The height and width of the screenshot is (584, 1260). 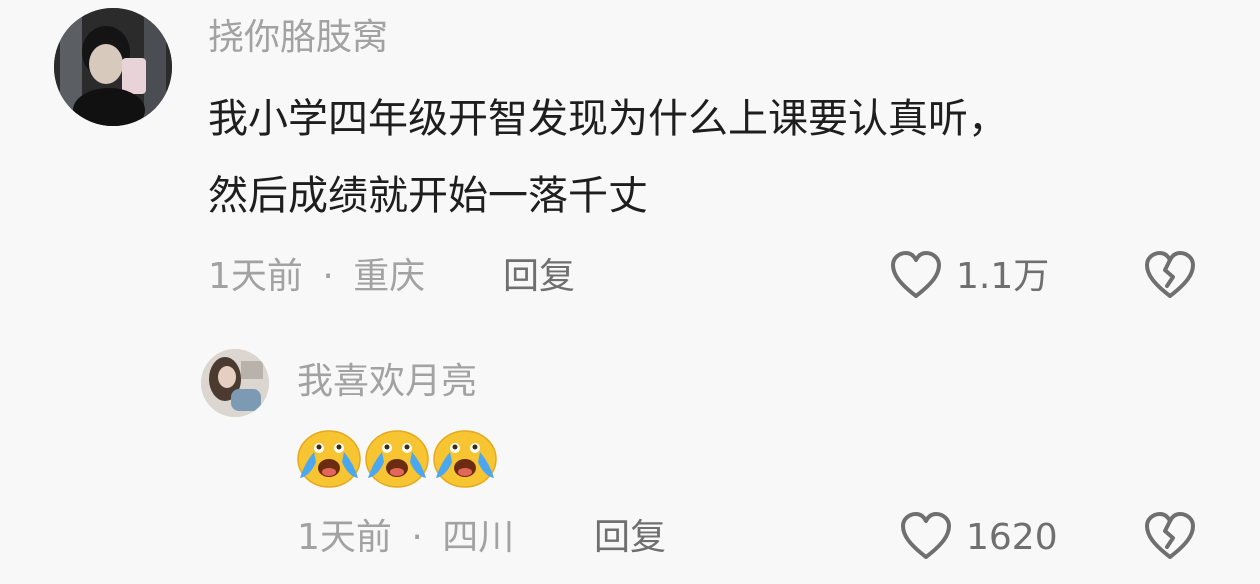 What do you see at coordinates (478, 537) in the screenshot?
I see `reply-location: 四川` at bounding box center [478, 537].